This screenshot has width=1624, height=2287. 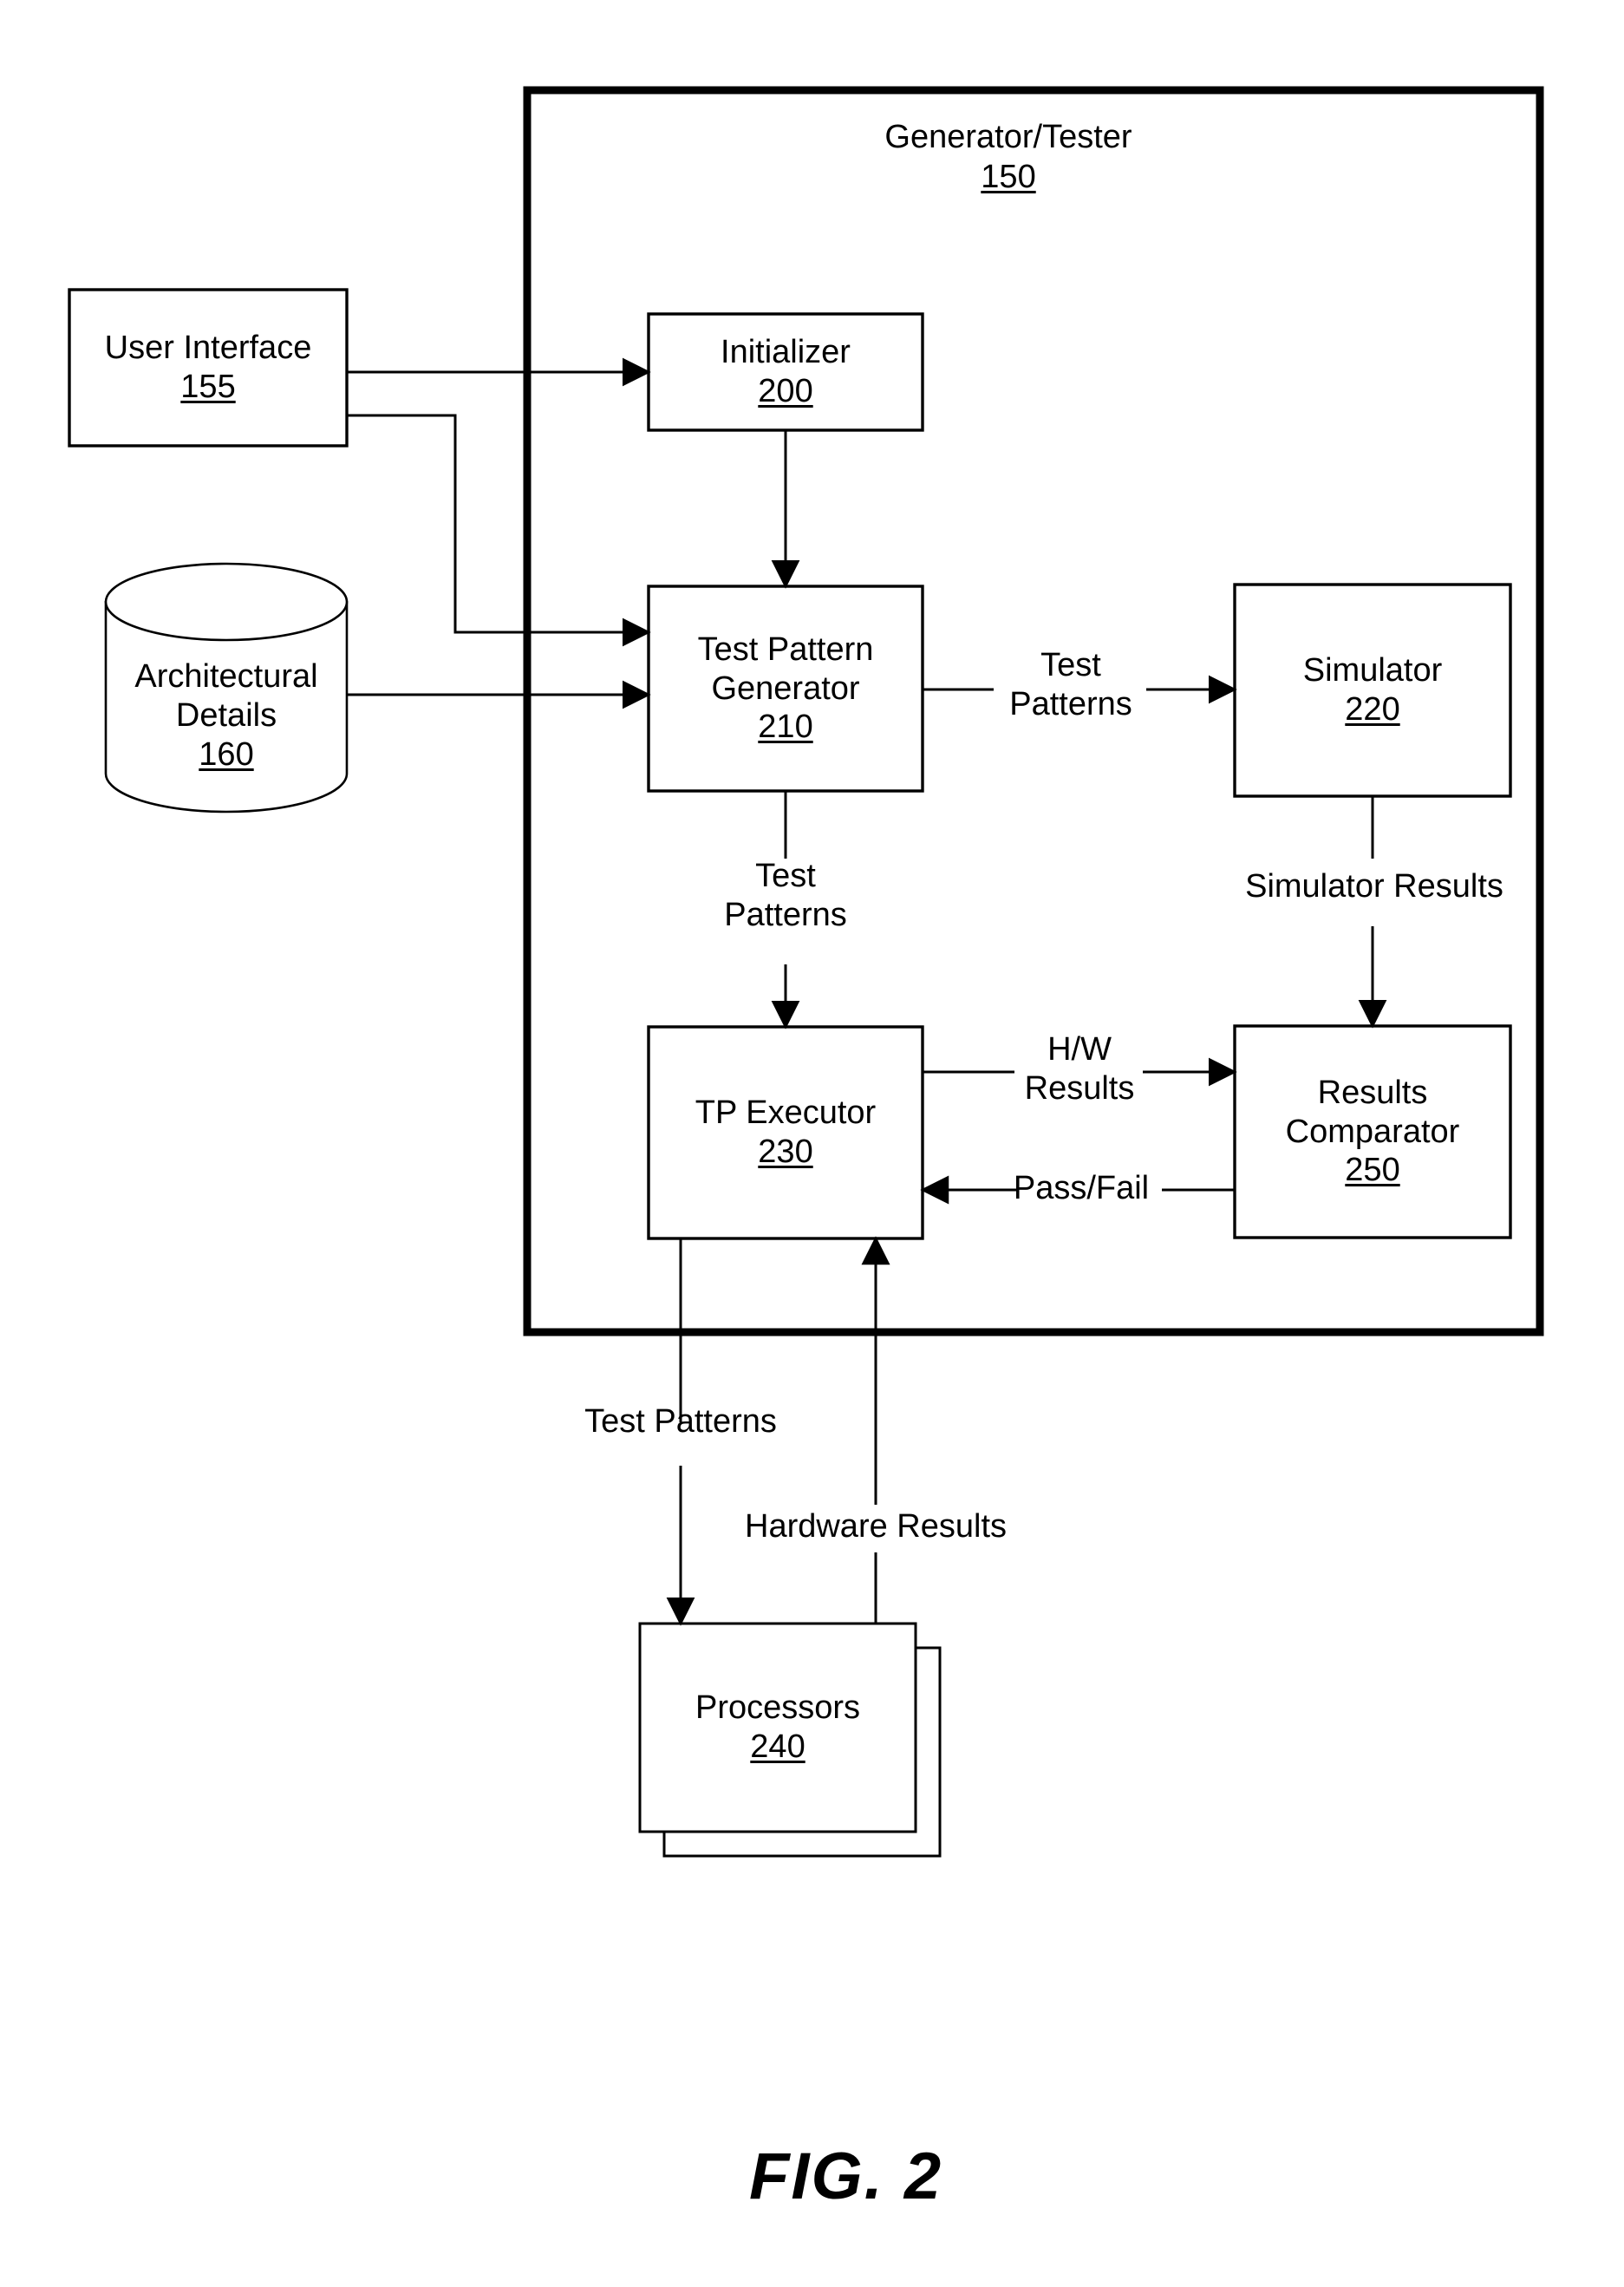 I want to click on edge-label-simulator-results: Simulator Results, so click(x=1374, y=887).